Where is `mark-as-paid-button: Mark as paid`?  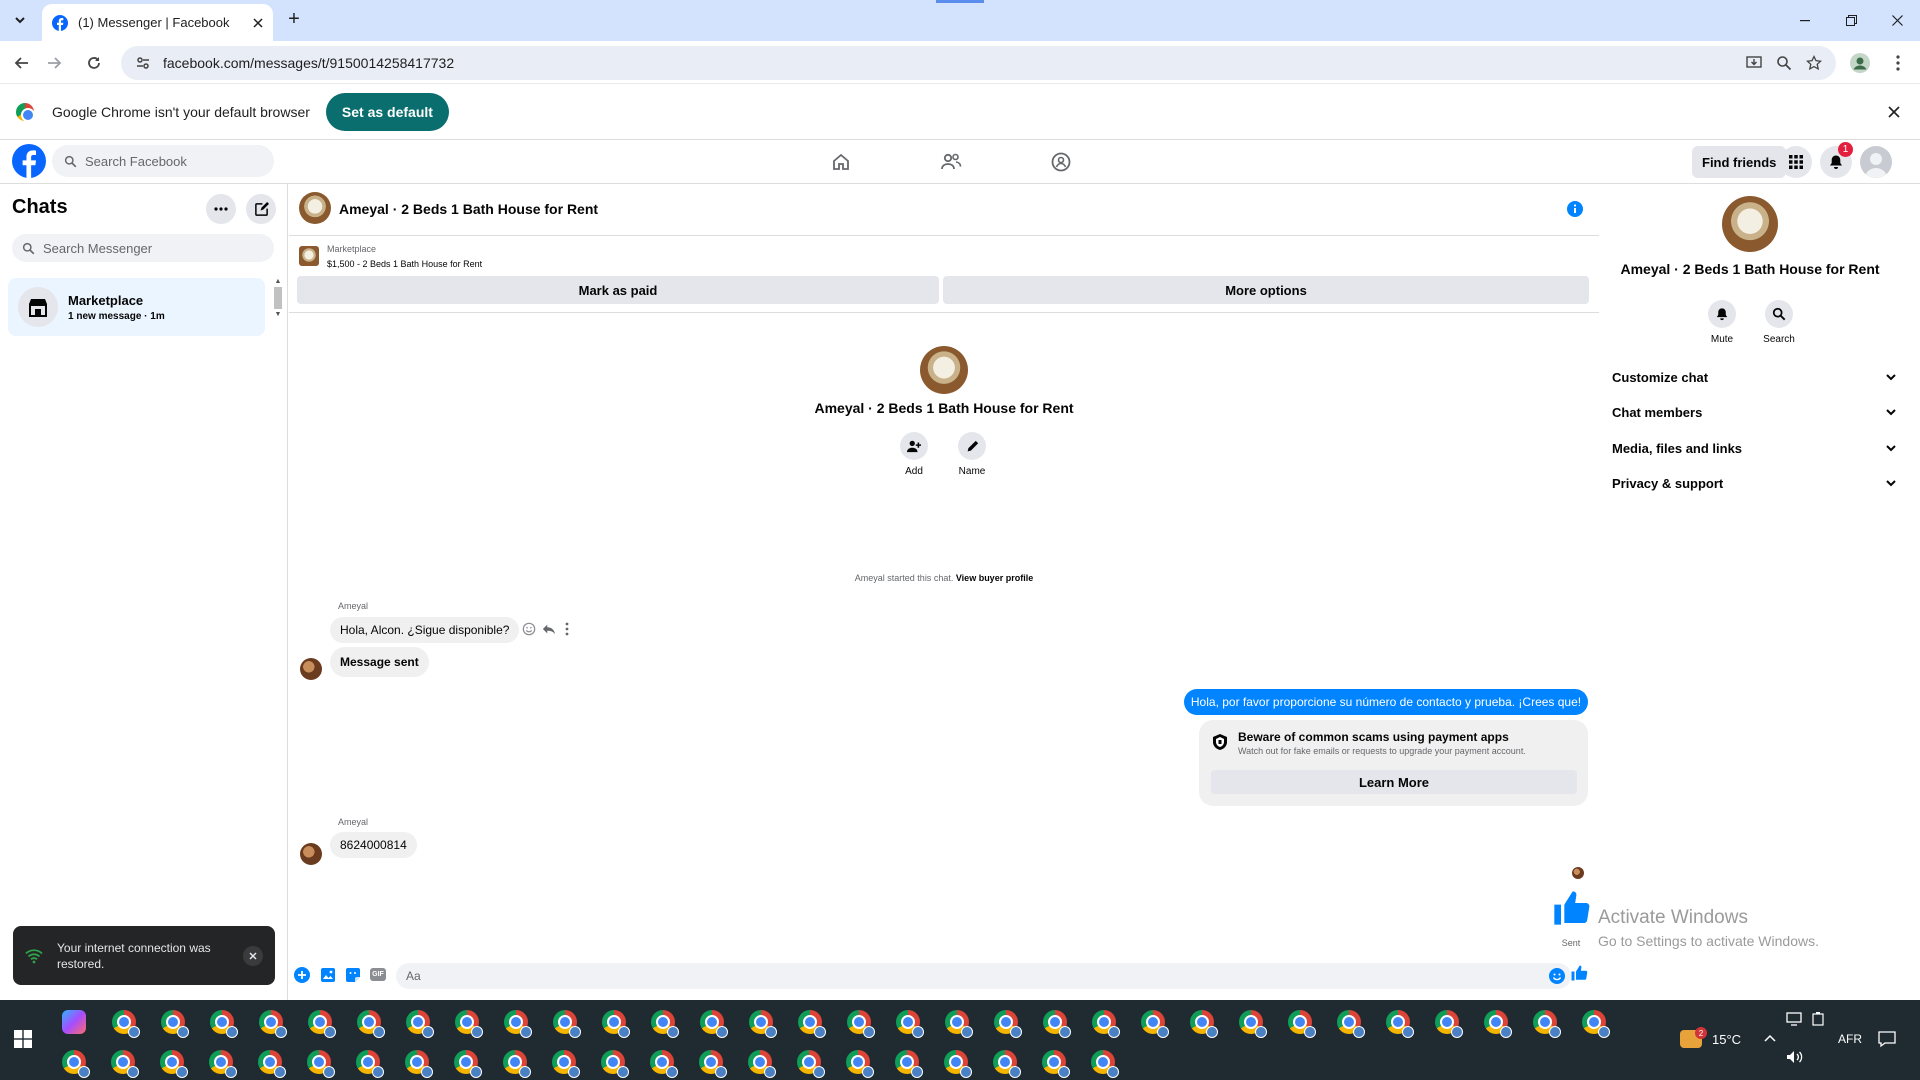 mark-as-paid-button: Mark as paid is located at coordinates (618, 290).